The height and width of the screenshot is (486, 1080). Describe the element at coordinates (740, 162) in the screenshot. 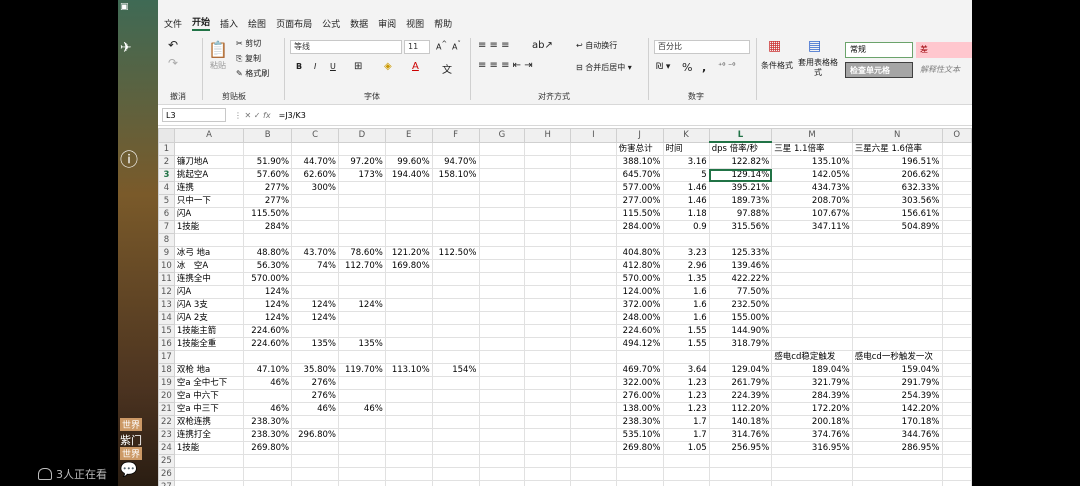

I see `cell-l2: 122.82%` at that location.